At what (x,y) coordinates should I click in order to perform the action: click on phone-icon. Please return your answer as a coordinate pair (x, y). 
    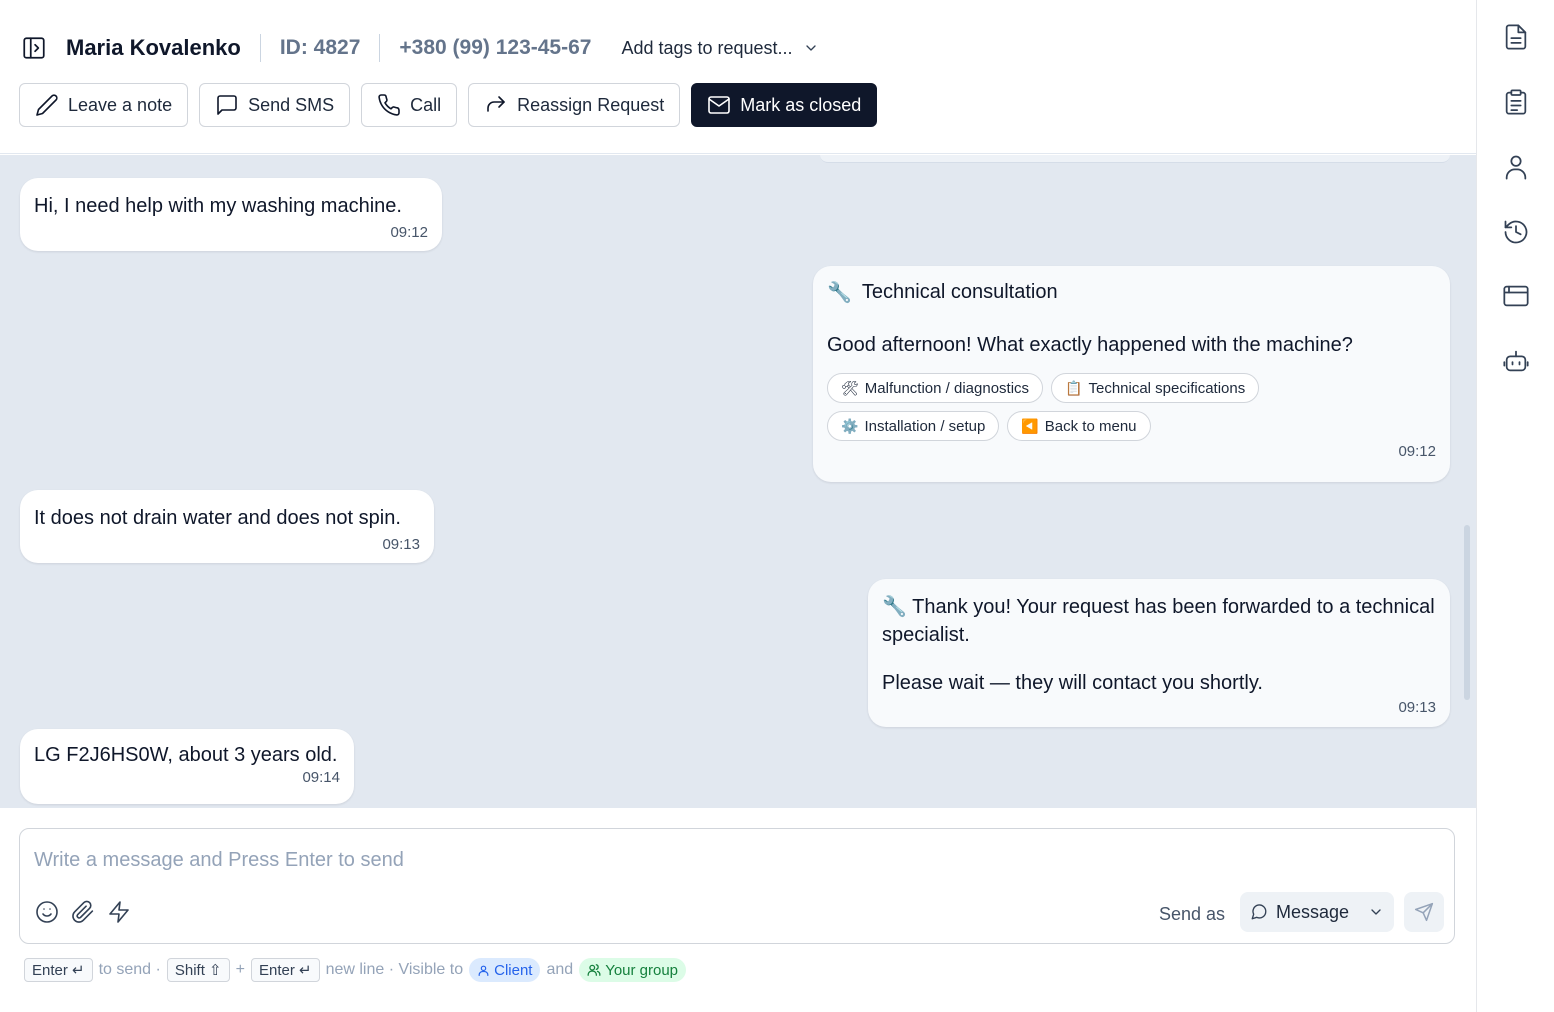
    Looking at the image, I should click on (389, 105).